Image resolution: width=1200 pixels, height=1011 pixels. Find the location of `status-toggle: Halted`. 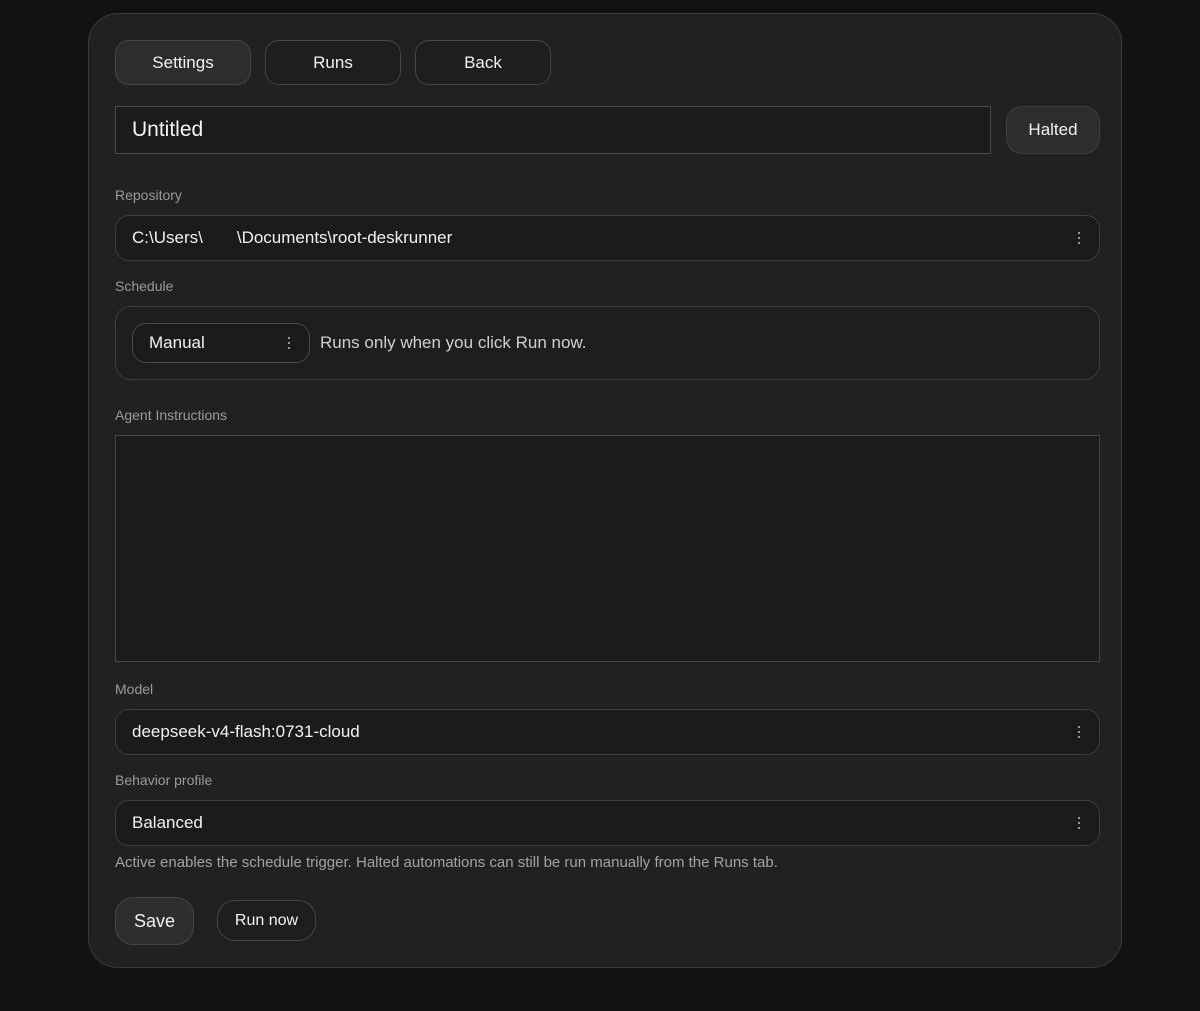

status-toggle: Halted is located at coordinates (1053, 130).